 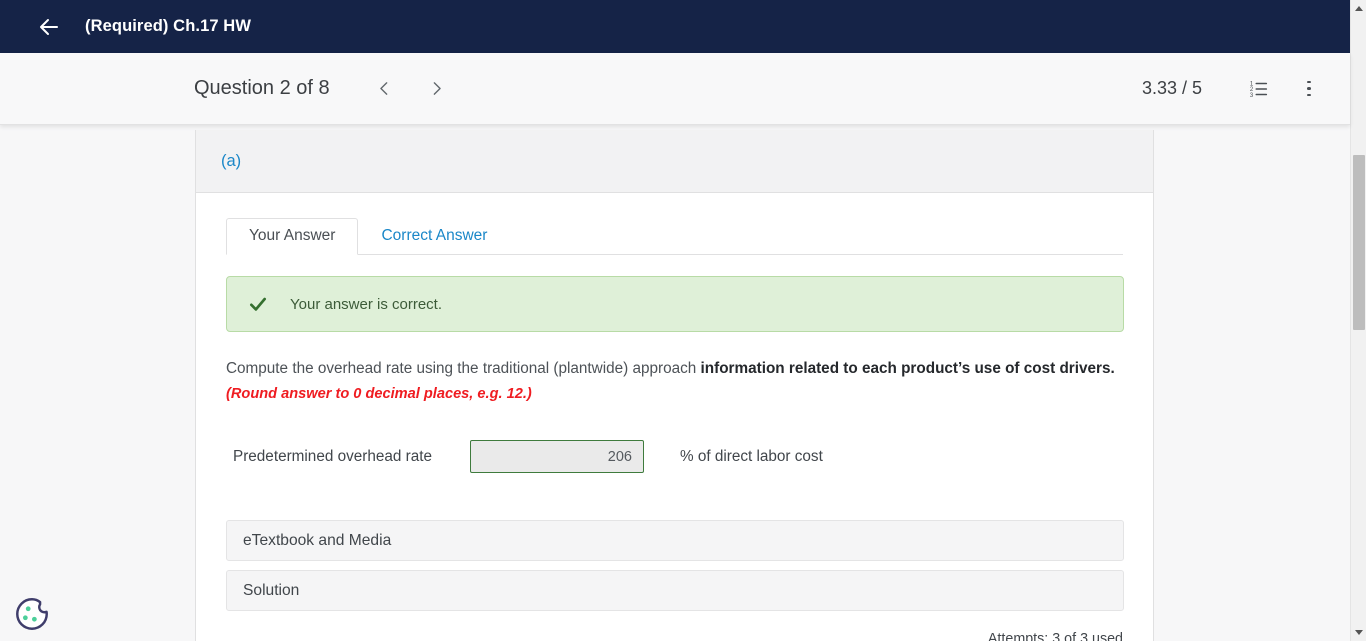 What do you see at coordinates (168, 26) in the screenshot?
I see `page-title: (Required) Ch.17 HW` at bounding box center [168, 26].